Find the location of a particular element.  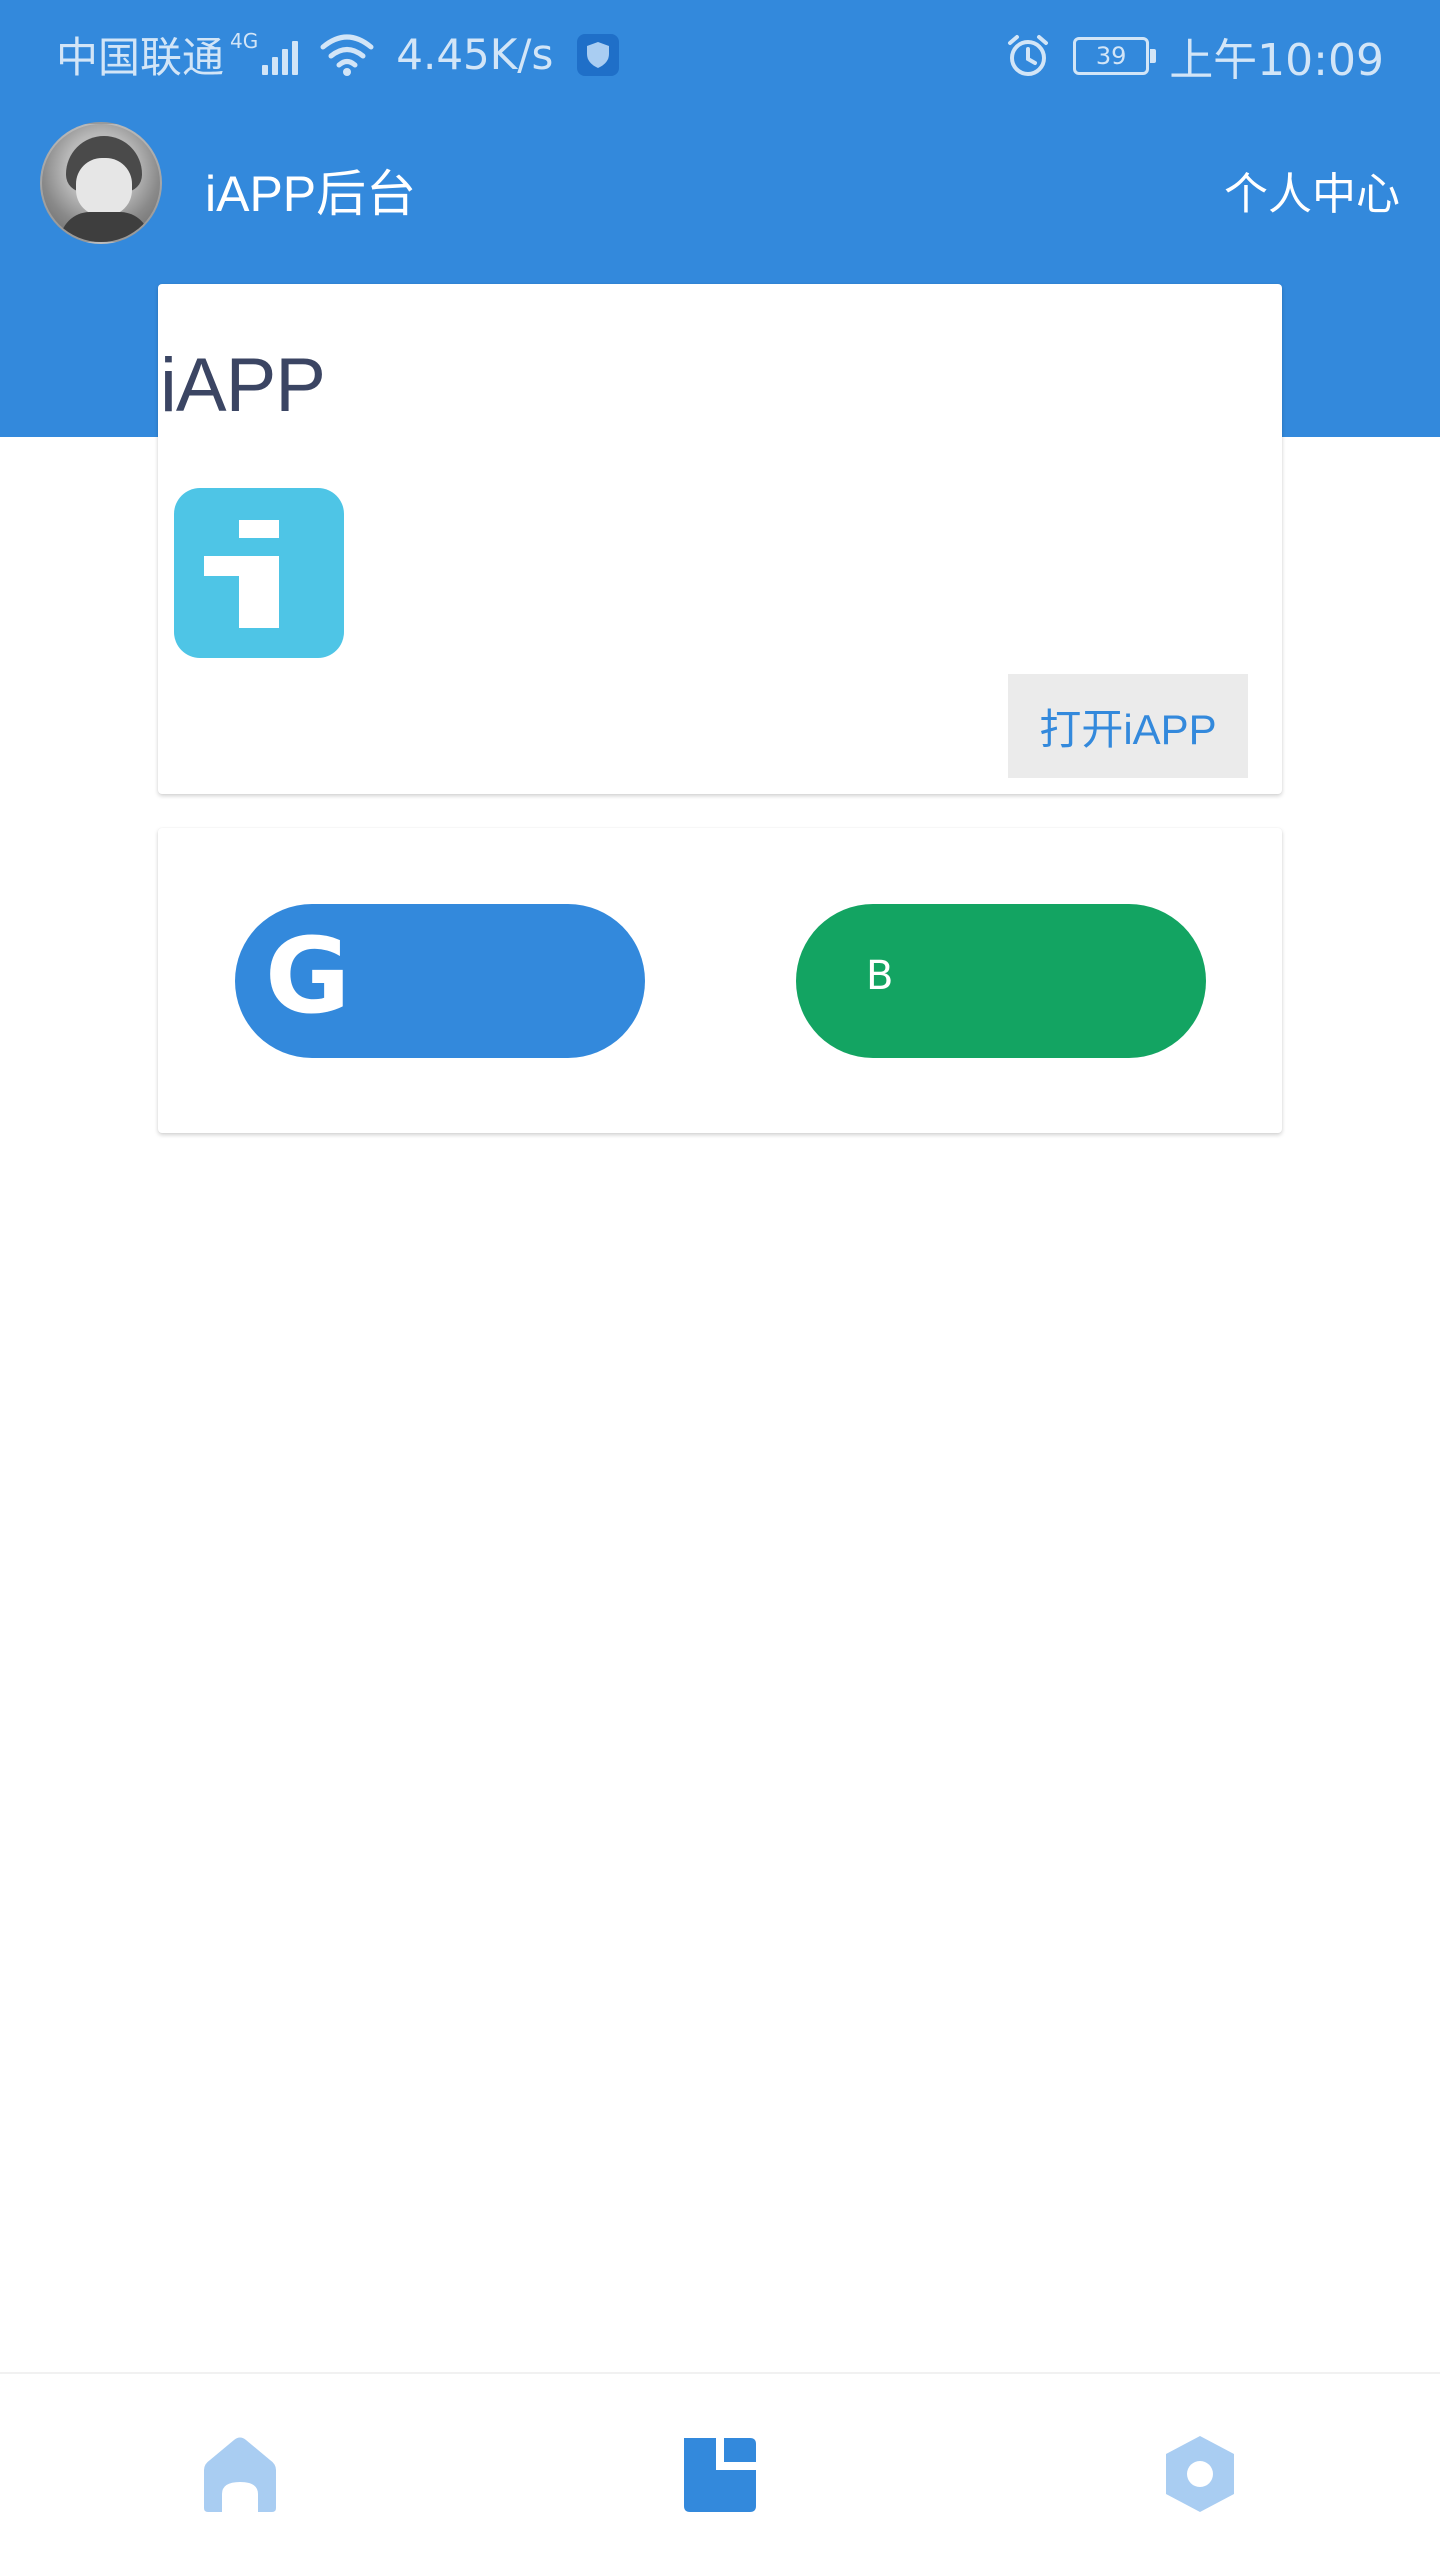

app-card-title: iAPP is located at coordinates (243, 385).